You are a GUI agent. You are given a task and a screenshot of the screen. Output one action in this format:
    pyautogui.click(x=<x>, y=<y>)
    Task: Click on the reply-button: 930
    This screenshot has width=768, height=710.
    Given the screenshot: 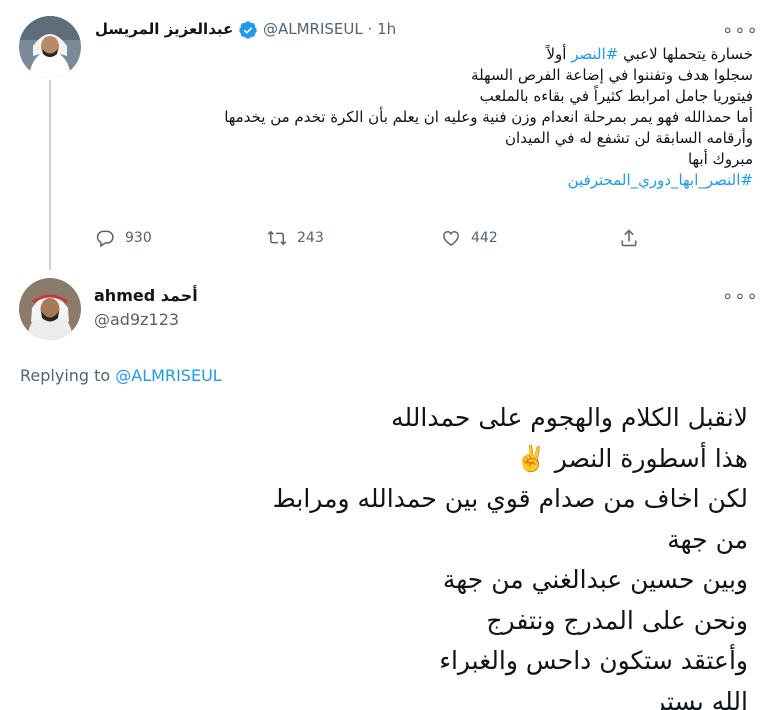 What is the action you would take?
    pyautogui.click(x=123, y=238)
    